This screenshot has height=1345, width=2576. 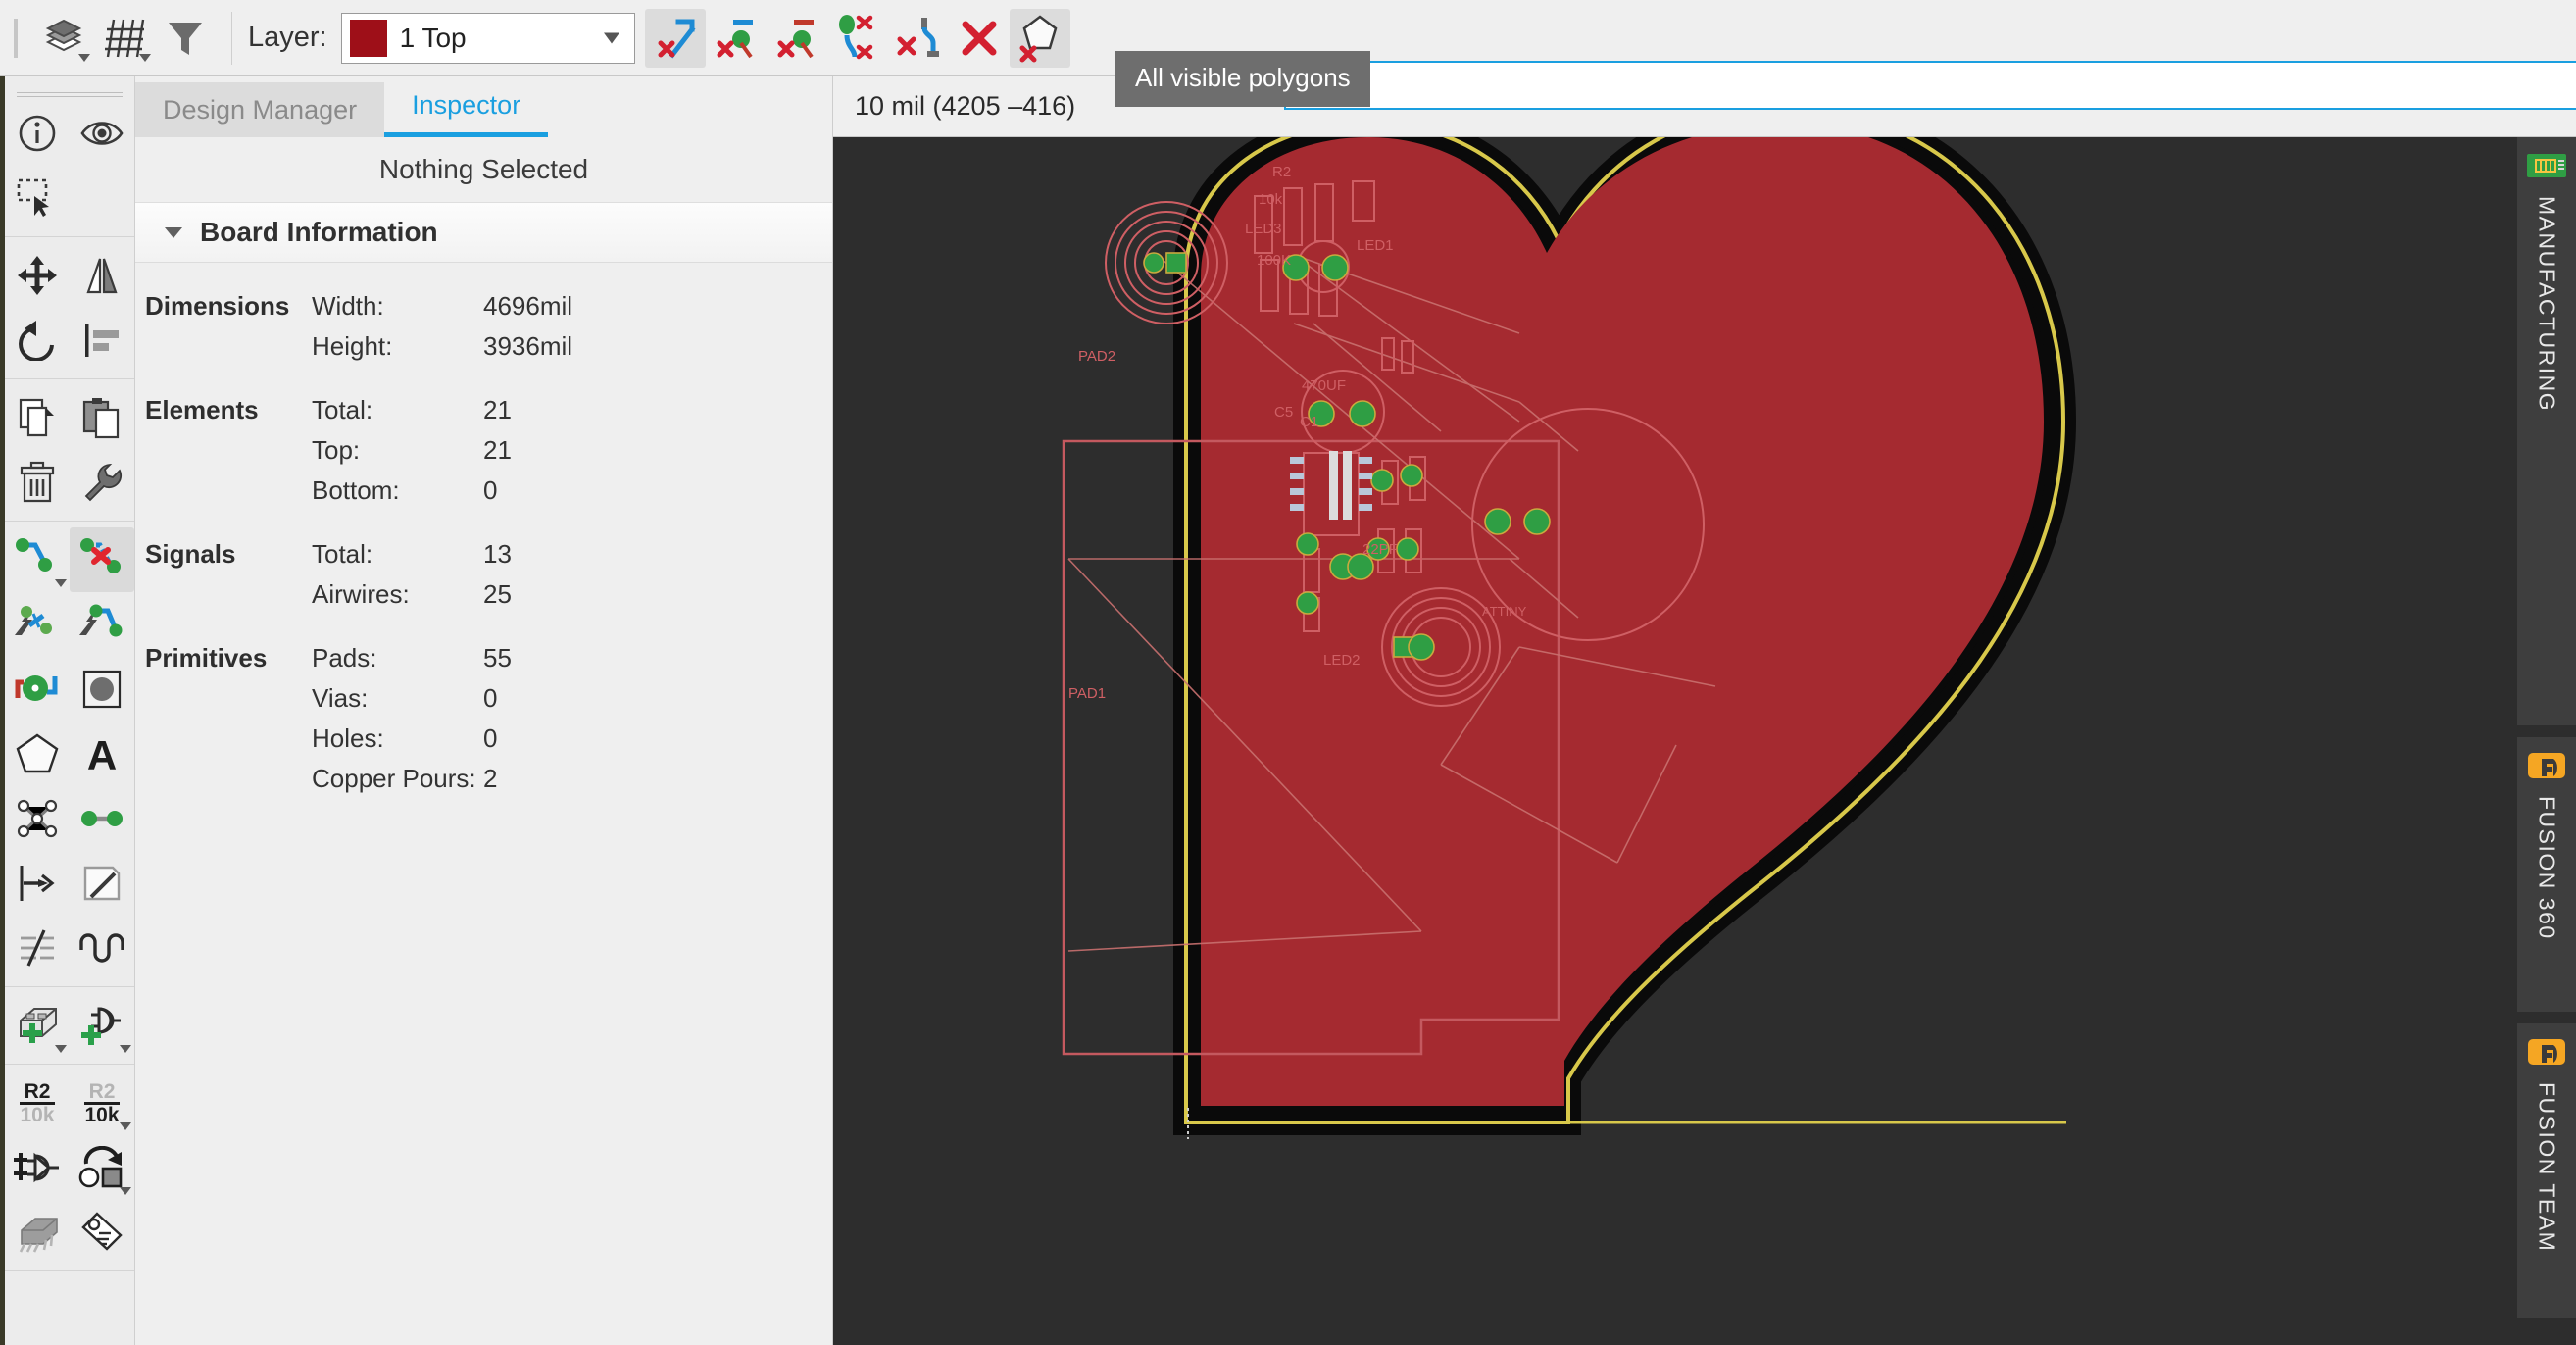 What do you see at coordinates (37, 1232) in the screenshot?
I see `package-icon` at bounding box center [37, 1232].